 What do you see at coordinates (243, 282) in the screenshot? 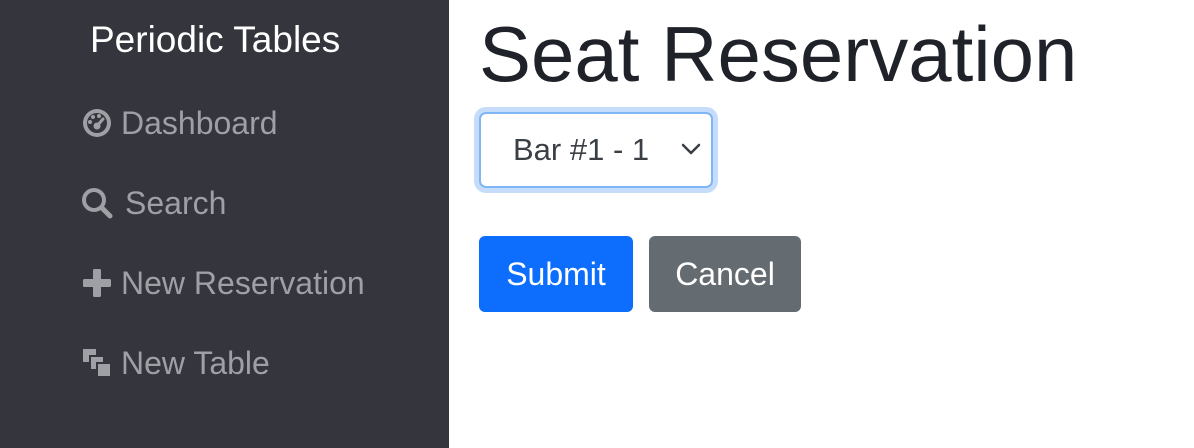
I see `sidebar-item-label: New Reservation` at bounding box center [243, 282].